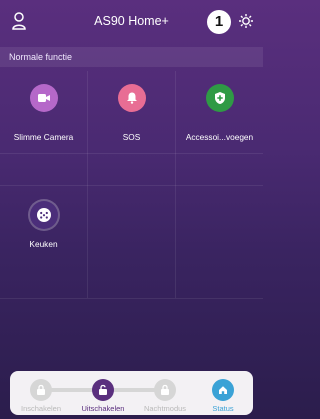 The height and width of the screenshot is (419, 320). I want to click on outlet-icon, so click(44, 215).